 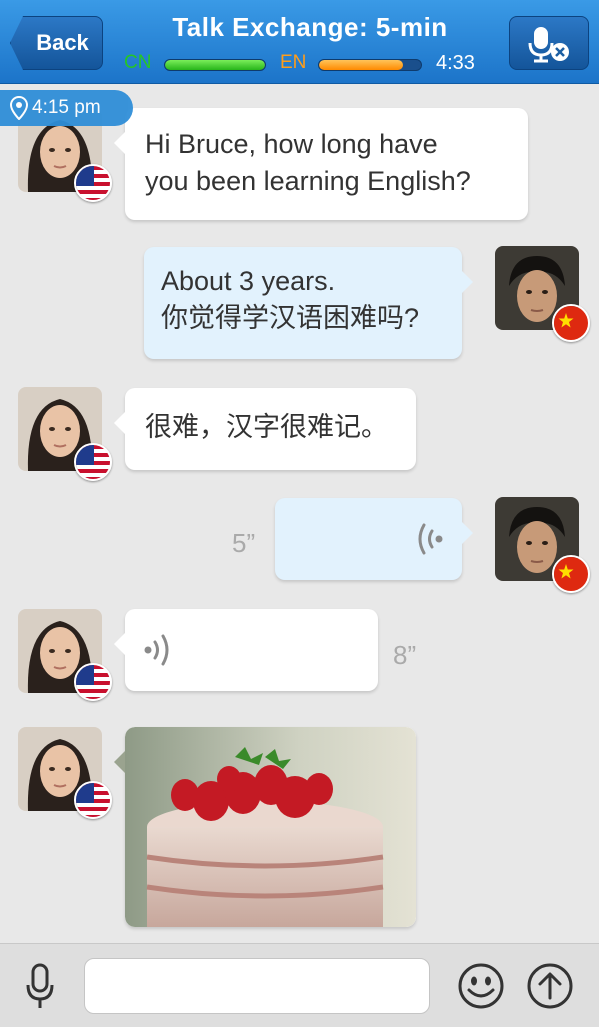 I want to click on page-title: Talk Exchange: 5-min, so click(x=310, y=27).